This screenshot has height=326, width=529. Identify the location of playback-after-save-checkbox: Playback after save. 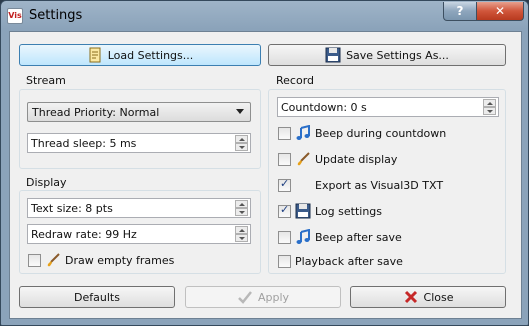
(340, 261).